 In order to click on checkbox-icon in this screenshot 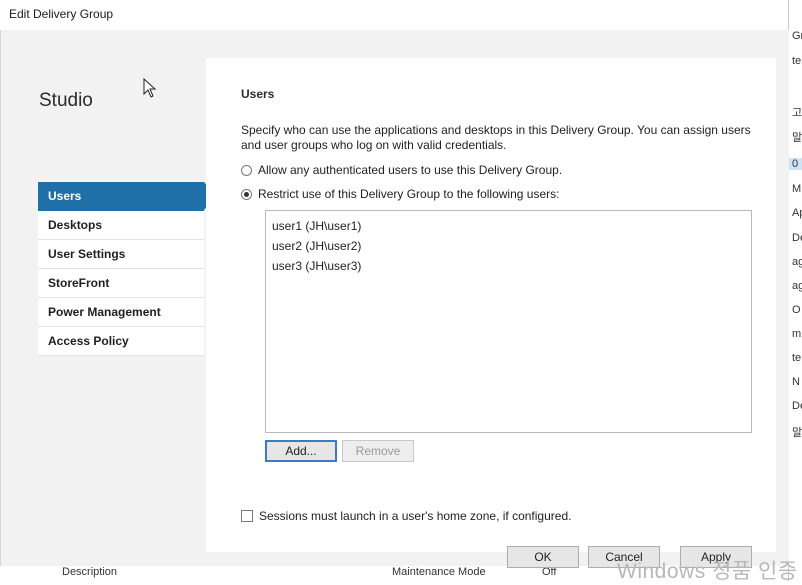, I will do `click(247, 516)`.